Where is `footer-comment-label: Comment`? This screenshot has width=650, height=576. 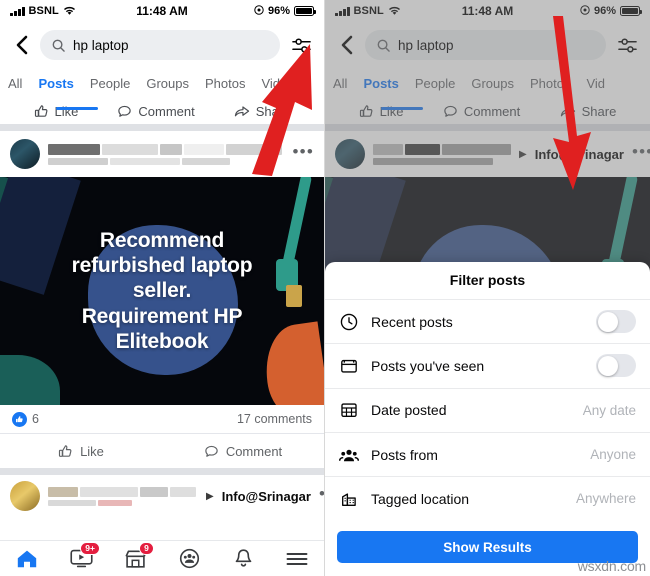
footer-comment-label: Comment is located at coordinates (254, 451).